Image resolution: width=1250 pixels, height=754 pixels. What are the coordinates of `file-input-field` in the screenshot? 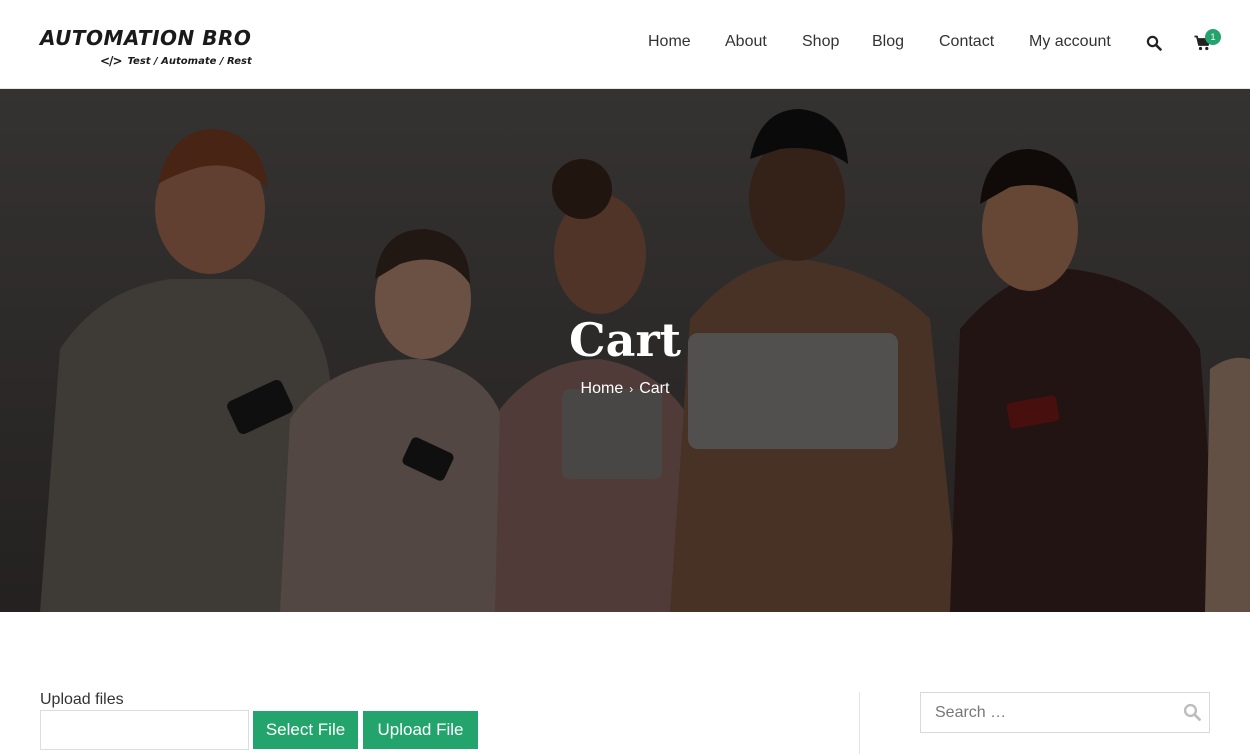 It's located at (144, 730).